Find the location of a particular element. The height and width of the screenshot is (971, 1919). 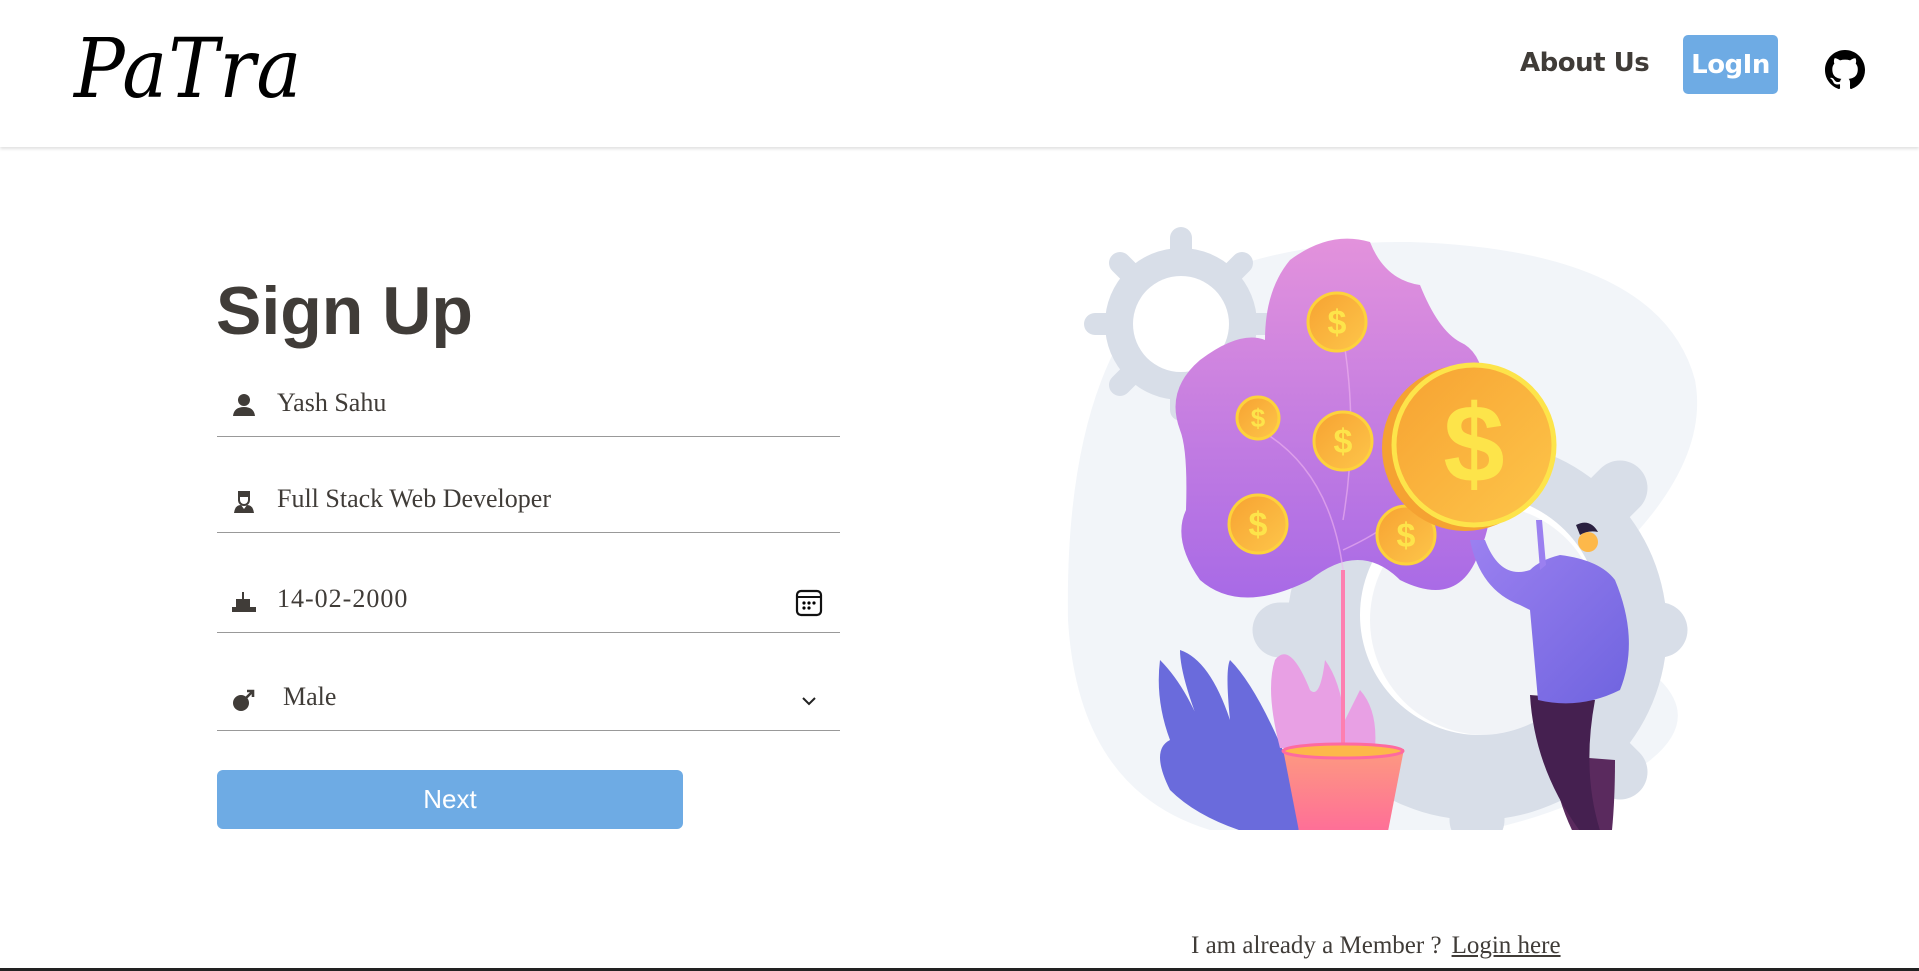

gender-select: Male is located at coordinates (528, 700).